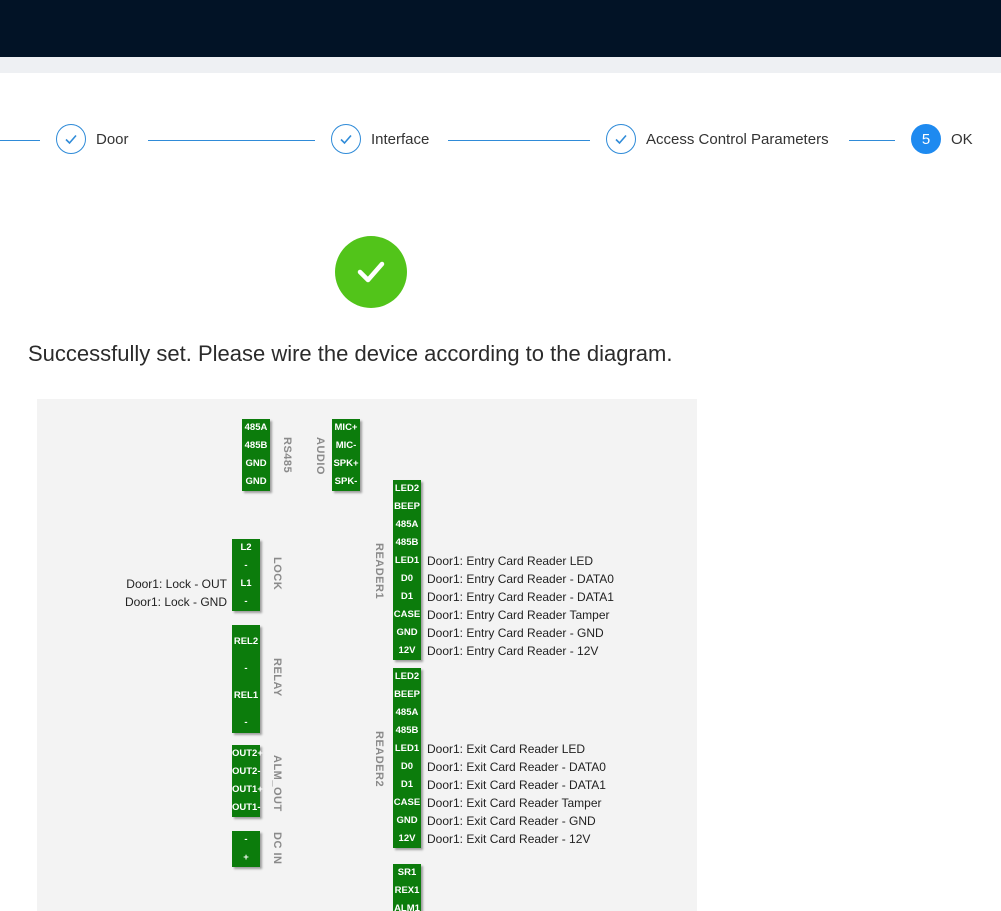 The image size is (1001, 911). Describe the element at coordinates (520, 579) in the screenshot. I see `wire-label: Door1: Entry Card Reader - DATA0` at that location.